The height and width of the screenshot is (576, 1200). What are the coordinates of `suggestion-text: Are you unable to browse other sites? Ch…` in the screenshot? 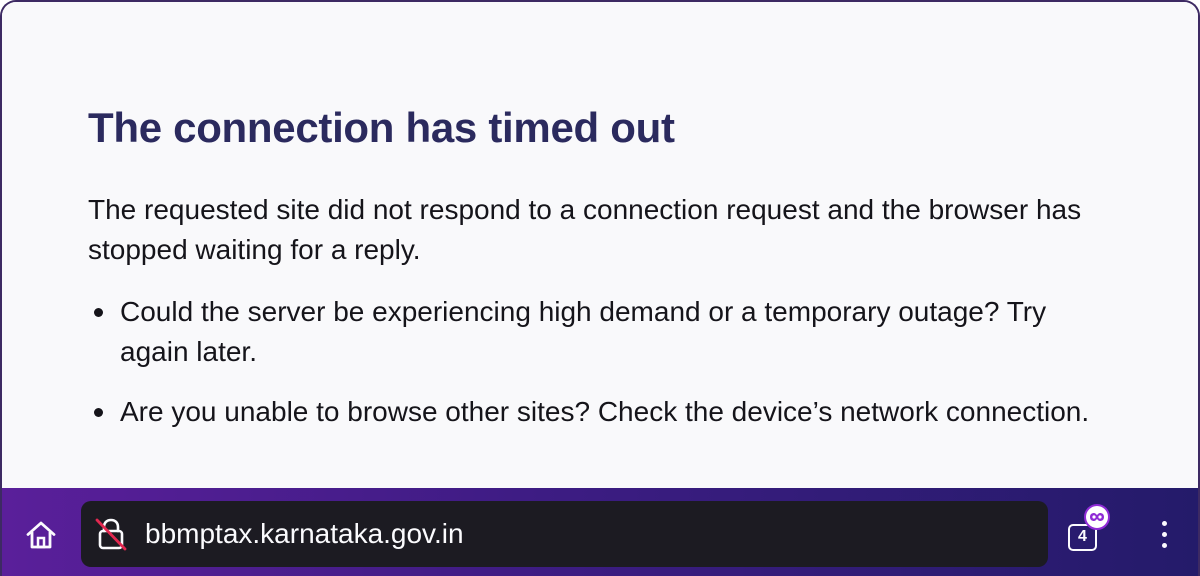 It's located at (605, 411).